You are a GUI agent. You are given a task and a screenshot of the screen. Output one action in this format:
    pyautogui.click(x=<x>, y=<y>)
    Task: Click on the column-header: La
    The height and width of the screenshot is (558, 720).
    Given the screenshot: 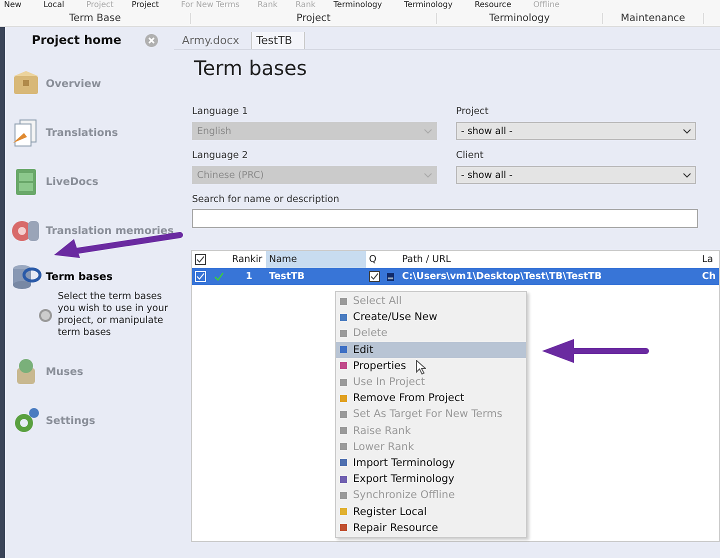 What is the action you would take?
    pyautogui.click(x=709, y=259)
    